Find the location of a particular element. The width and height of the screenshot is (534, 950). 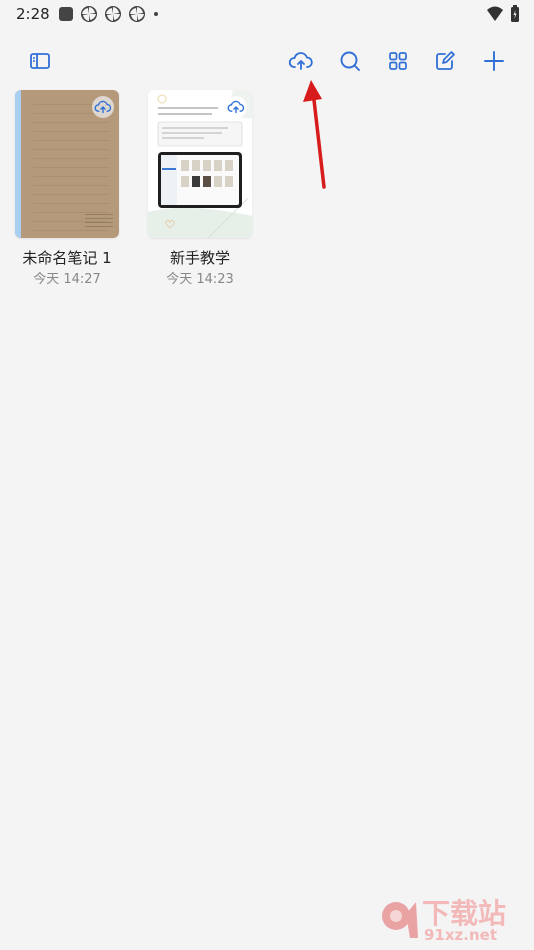

grid-view-button is located at coordinates (398, 61).